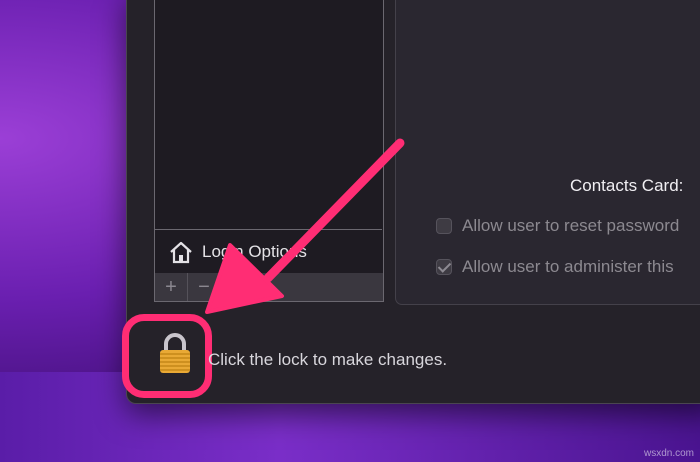 The width and height of the screenshot is (700, 462). I want to click on administer-label: Allow user to administer this, so click(568, 266).